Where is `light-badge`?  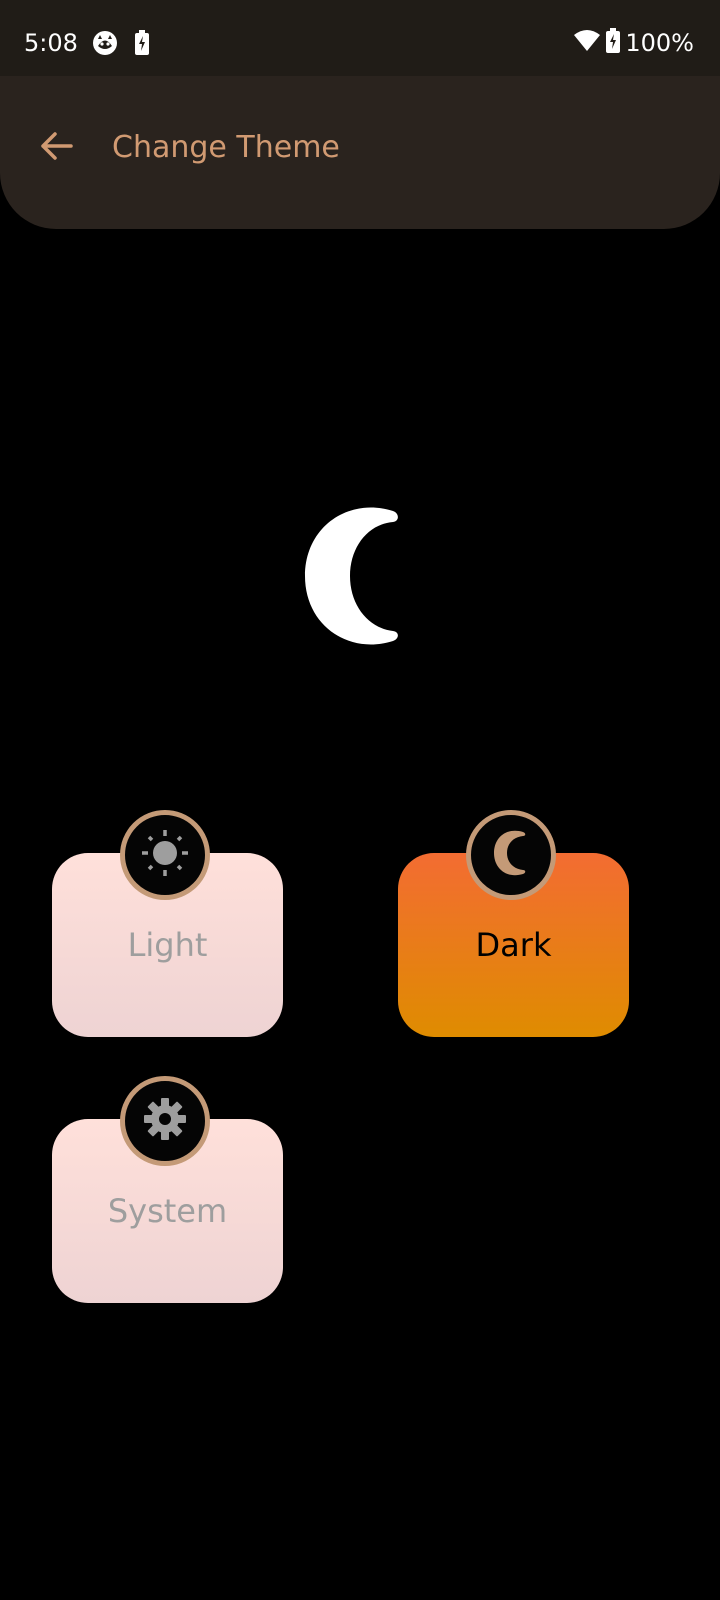
light-badge is located at coordinates (165, 855).